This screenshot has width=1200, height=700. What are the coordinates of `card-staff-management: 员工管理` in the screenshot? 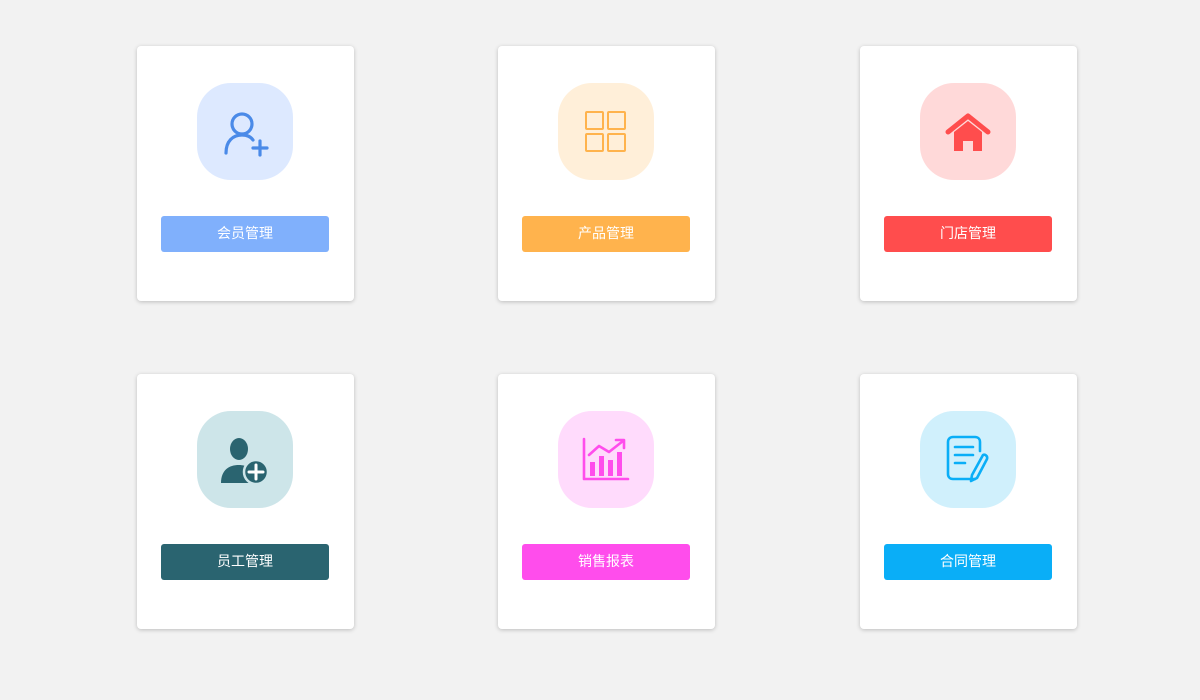 It's located at (245, 501).